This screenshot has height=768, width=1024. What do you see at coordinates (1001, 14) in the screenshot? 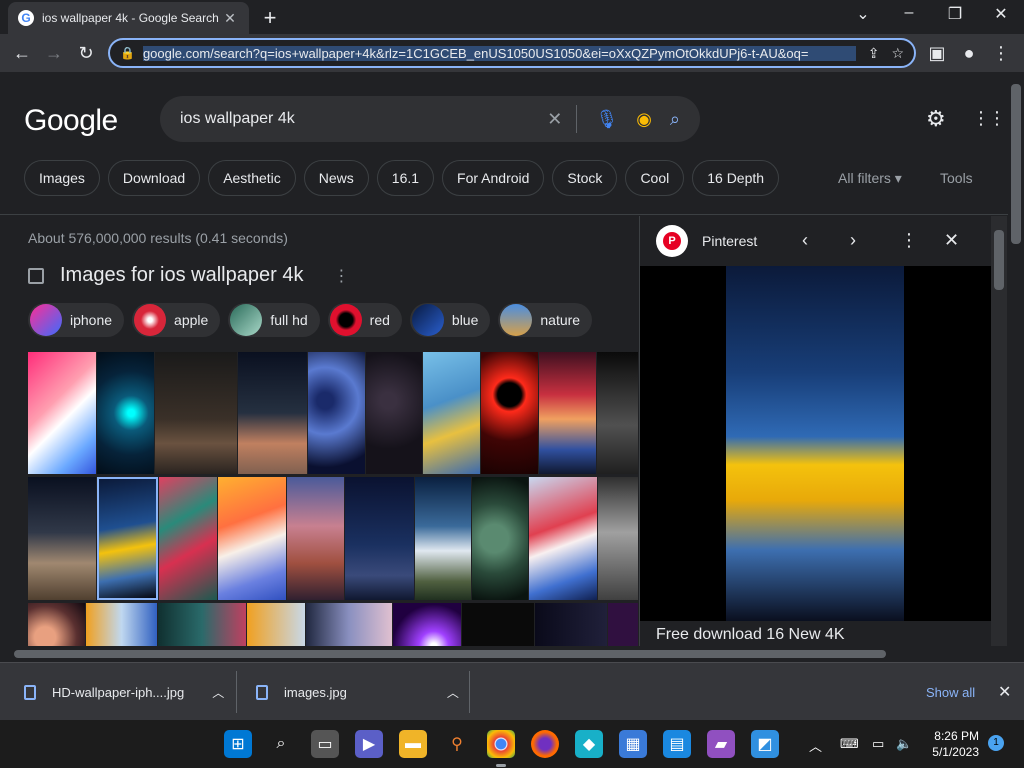
I see `close-window-button: ✕` at bounding box center [1001, 14].